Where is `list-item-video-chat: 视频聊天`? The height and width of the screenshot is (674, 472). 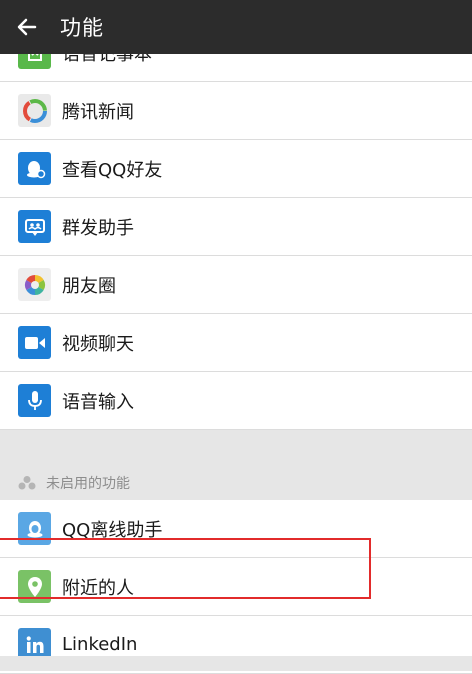 list-item-video-chat: 视频聊天 is located at coordinates (236, 343).